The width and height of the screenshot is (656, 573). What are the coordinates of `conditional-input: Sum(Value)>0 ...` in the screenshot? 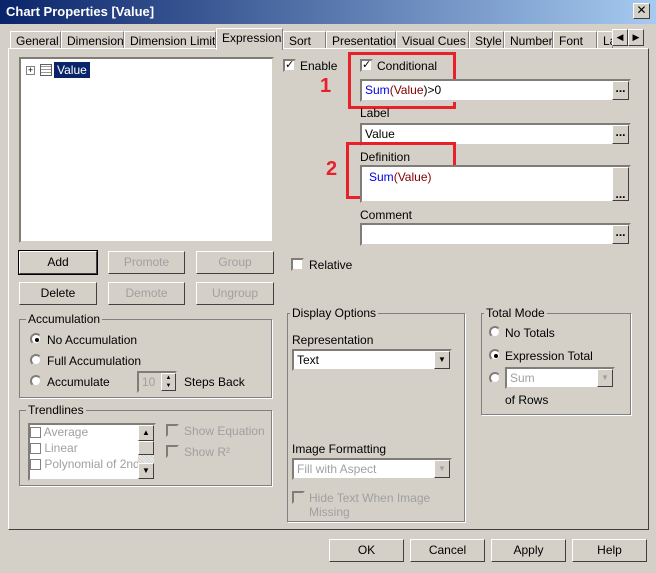 It's located at (495, 90).